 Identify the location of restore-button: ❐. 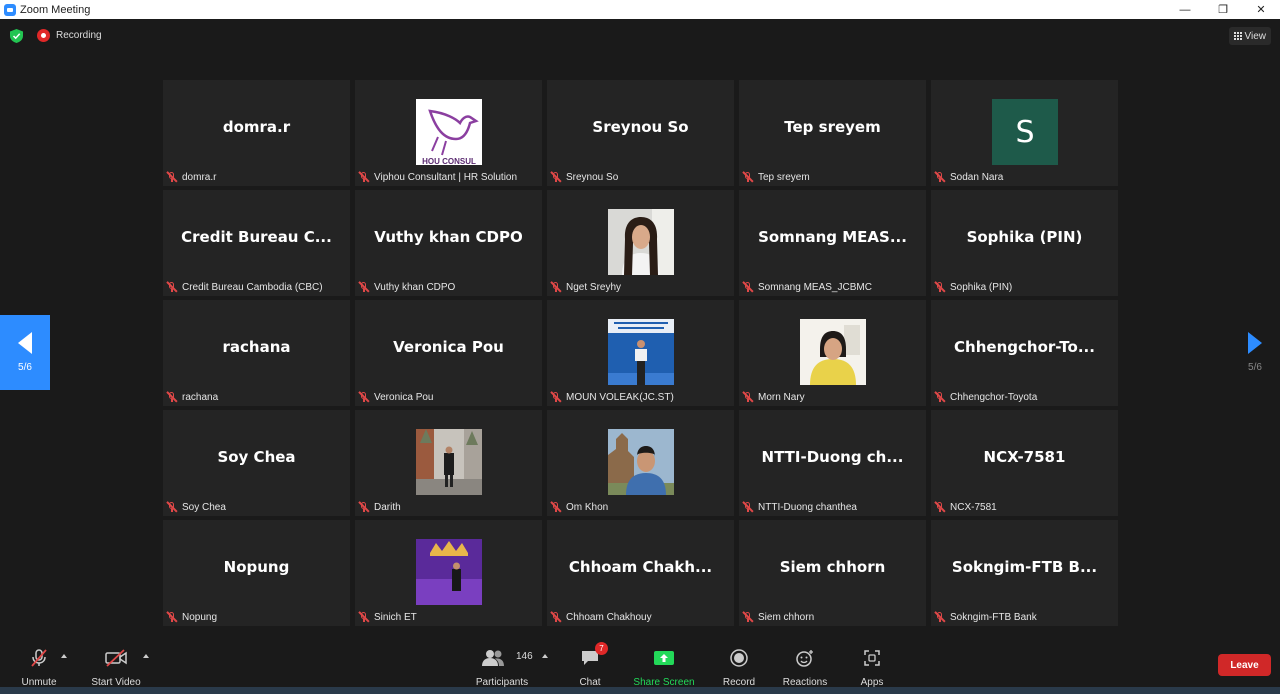
(1223, 9).